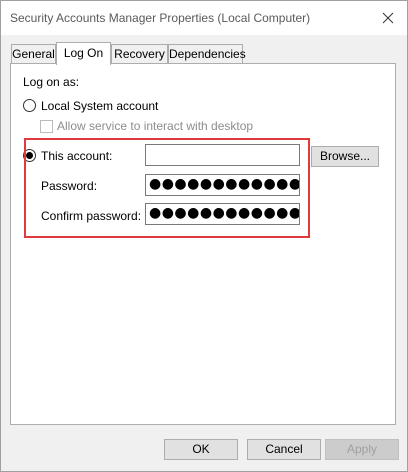 Image resolution: width=408 pixels, height=472 pixels. I want to click on ok-button: OK, so click(201, 449).